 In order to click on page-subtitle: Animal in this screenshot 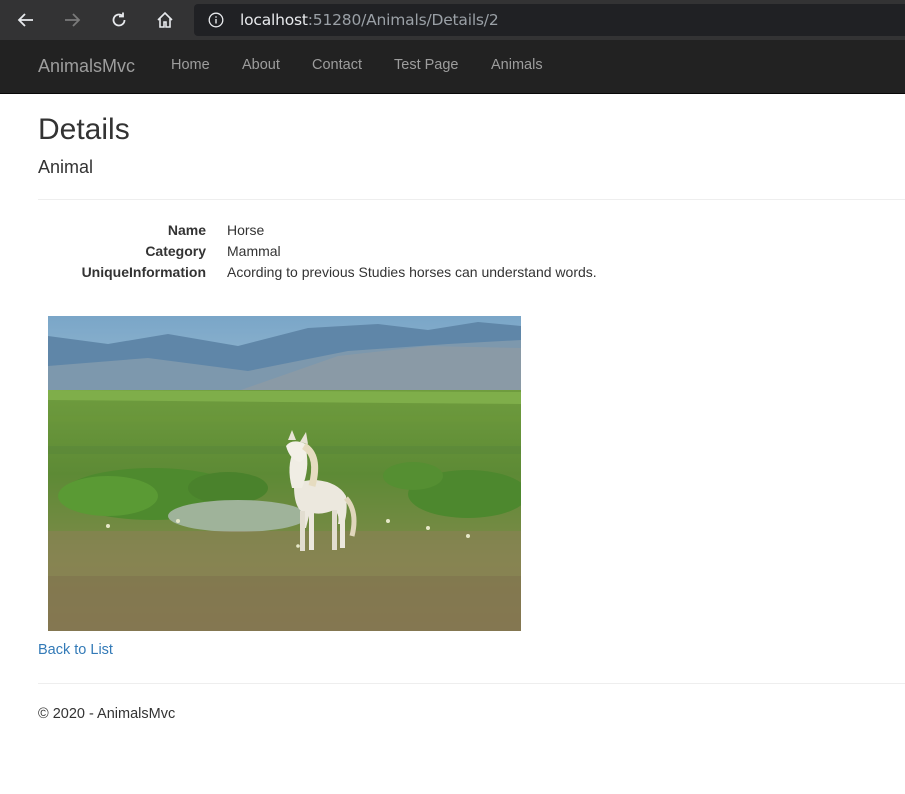, I will do `click(66, 167)`.